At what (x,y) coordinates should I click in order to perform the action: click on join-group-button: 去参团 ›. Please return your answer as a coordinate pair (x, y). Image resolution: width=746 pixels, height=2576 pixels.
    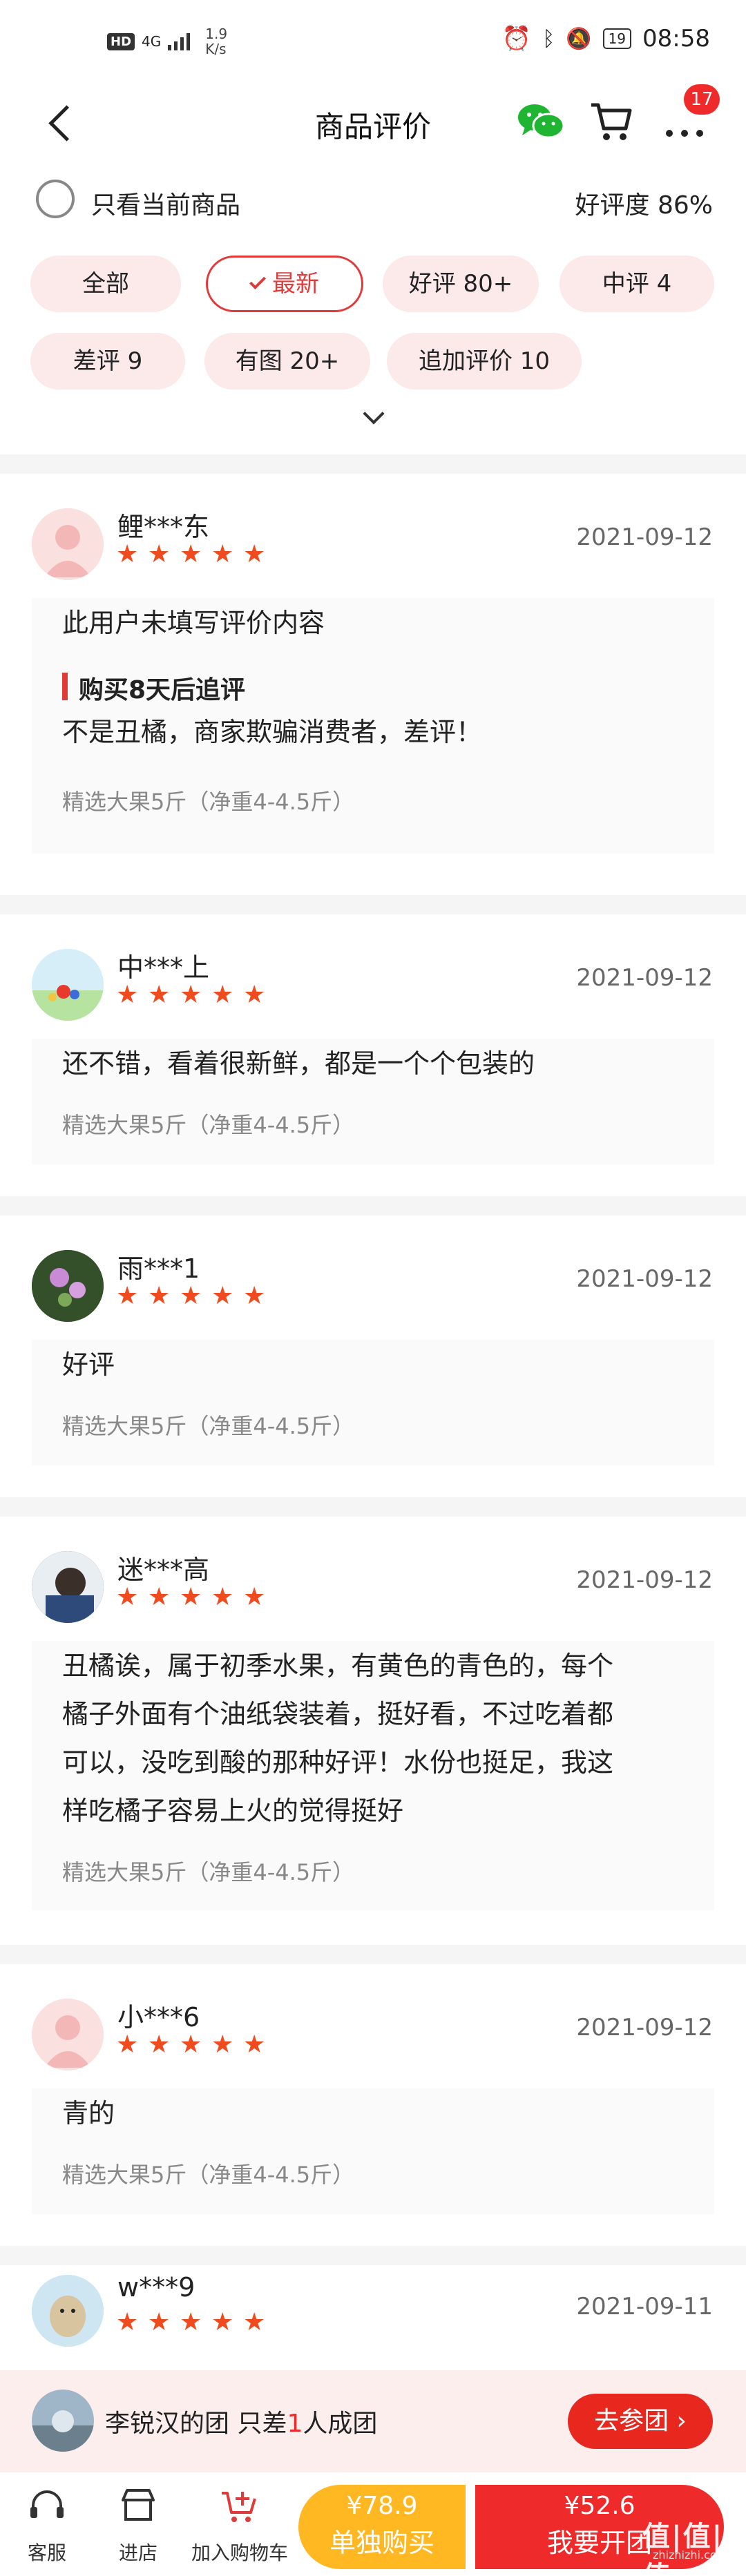
    Looking at the image, I should click on (641, 2421).